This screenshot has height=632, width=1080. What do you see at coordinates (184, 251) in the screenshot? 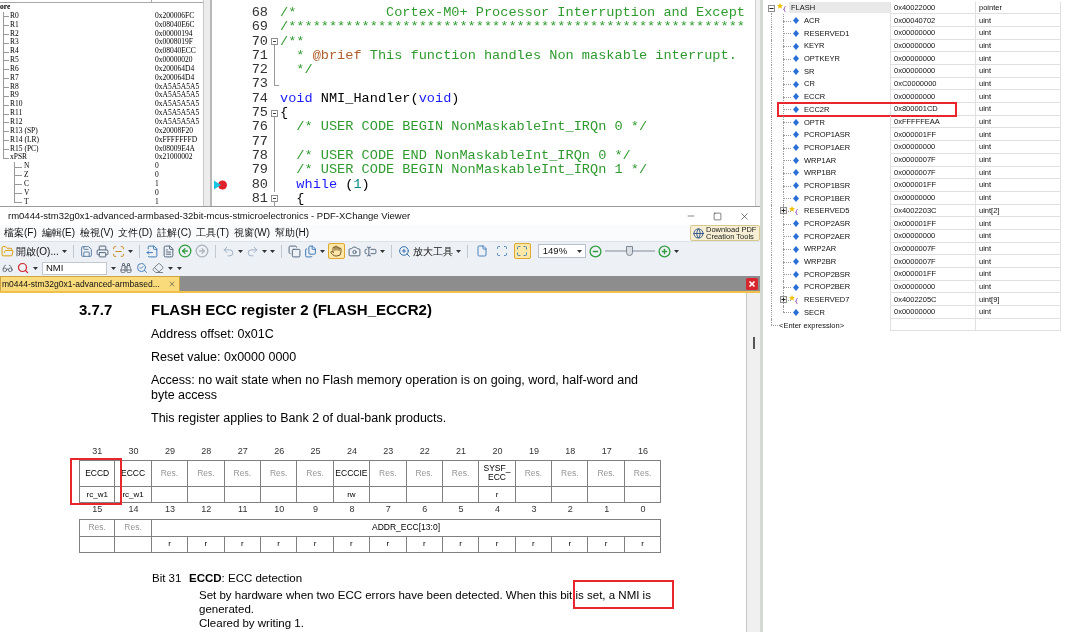
I see `back-icon` at bounding box center [184, 251].